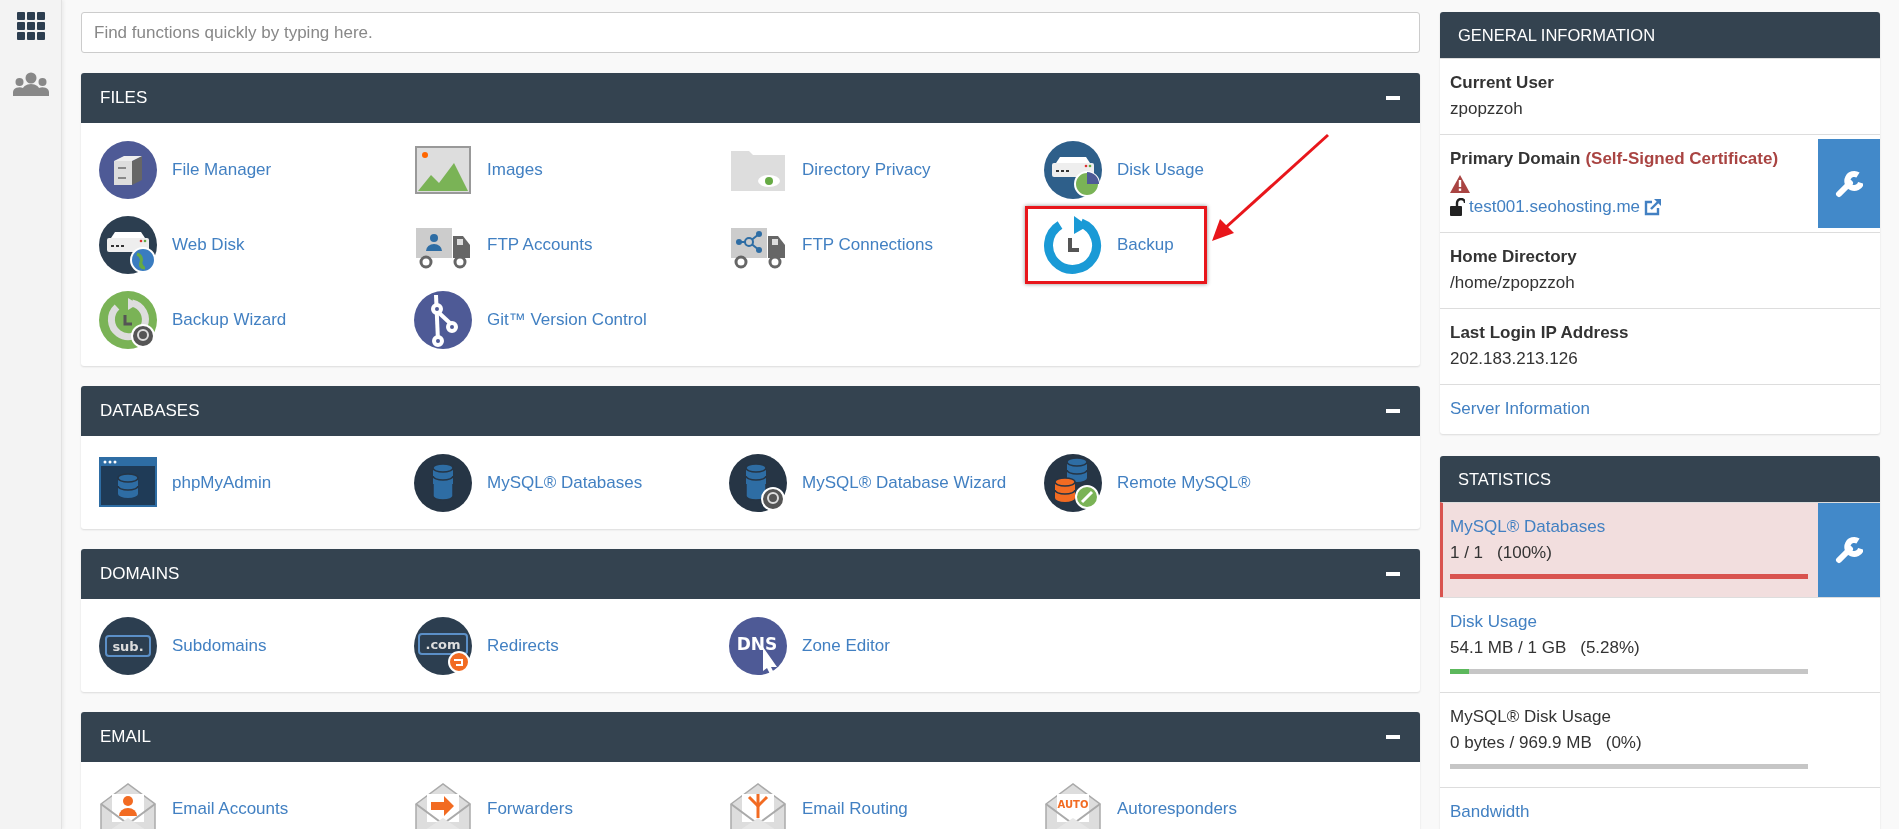  I want to click on section-header: DOMAINS, so click(750, 574).